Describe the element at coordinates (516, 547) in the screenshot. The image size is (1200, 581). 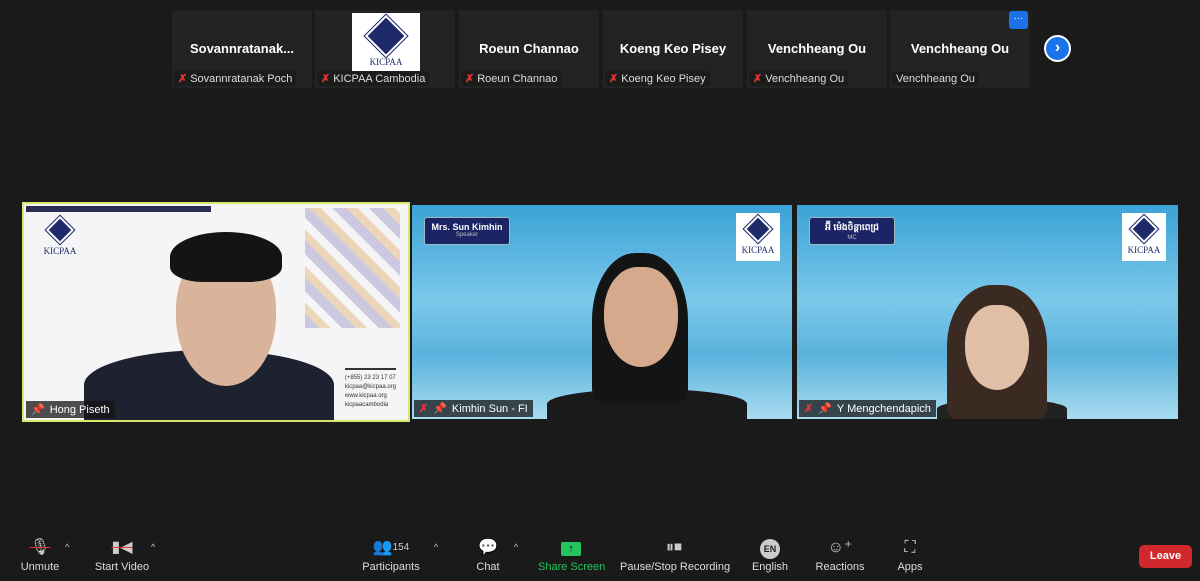
I see `chat-caret: ^` at that location.